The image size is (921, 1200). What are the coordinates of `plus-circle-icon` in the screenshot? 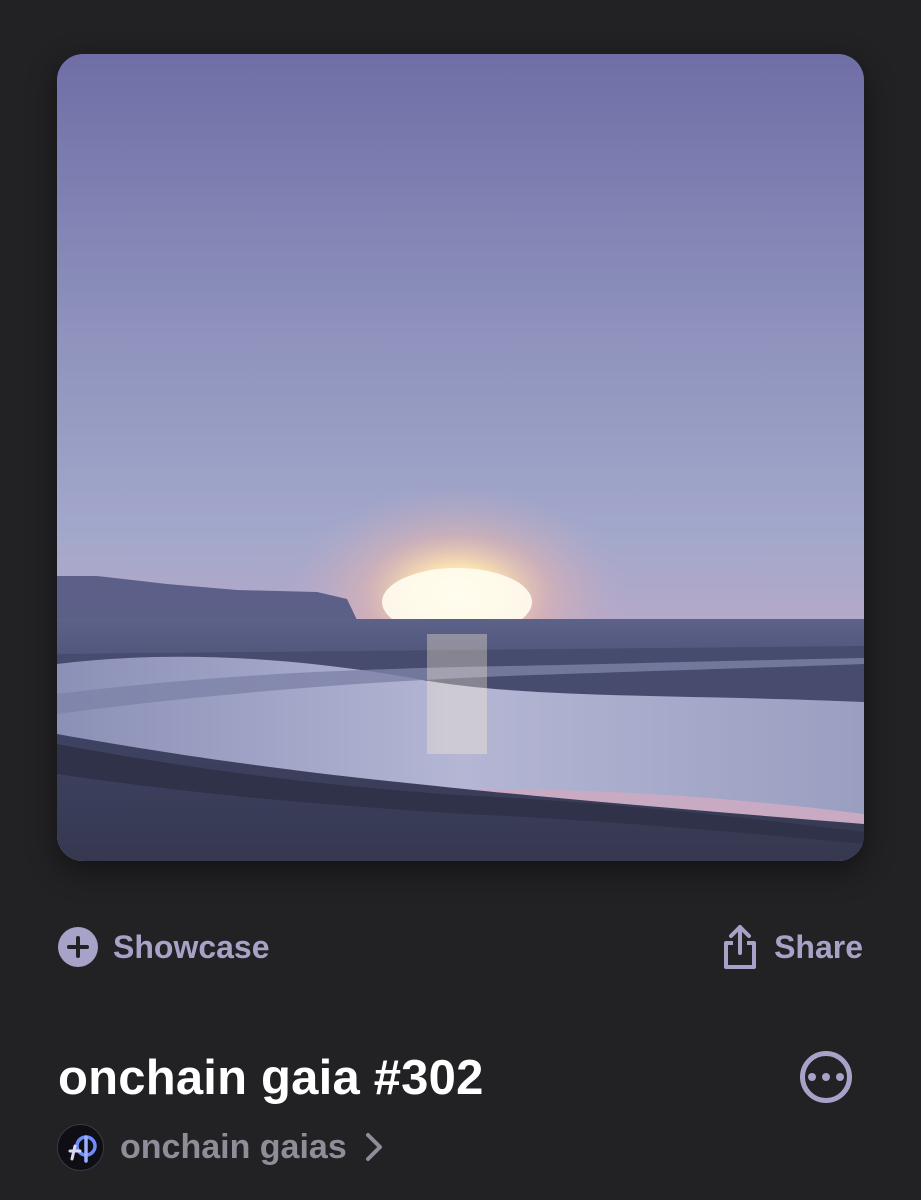 It's located at (78, 947).